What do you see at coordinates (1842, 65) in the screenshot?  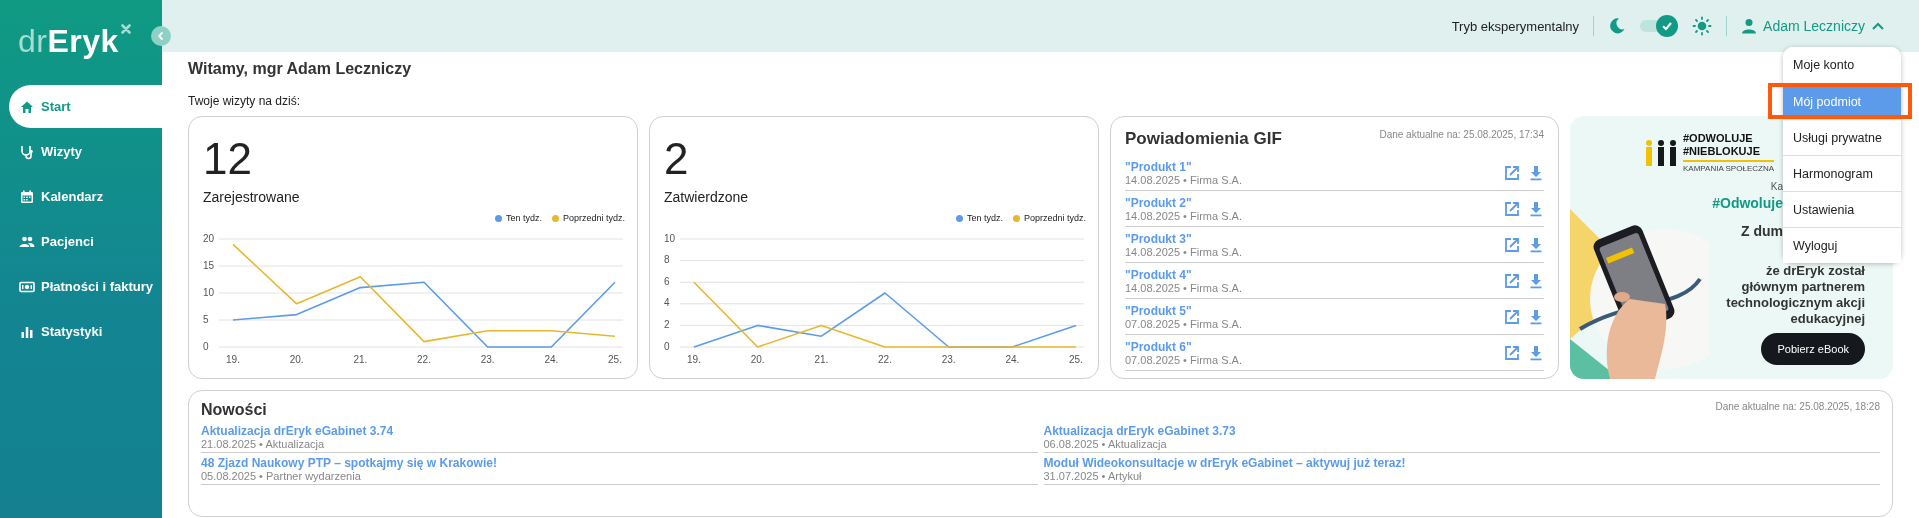 I see `menu-item: Moje konto` at bounding box center [1842, 65].